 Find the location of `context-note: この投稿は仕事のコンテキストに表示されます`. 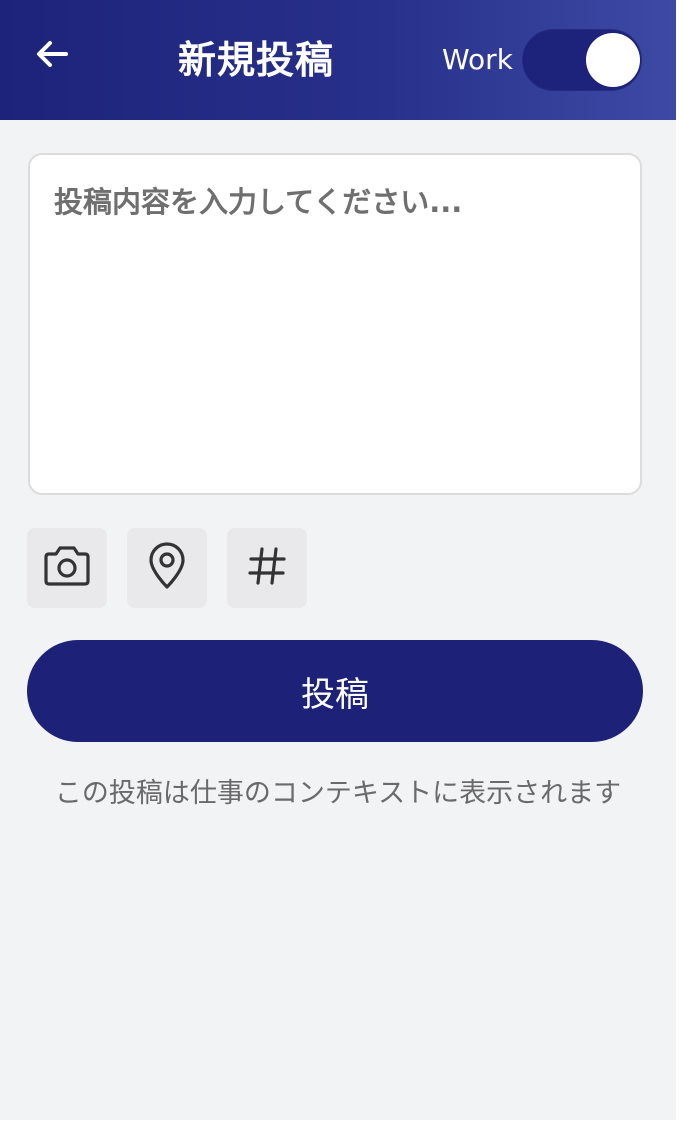

context-note: この投稿は仕事のコンテキストに表示されます is located at coordinates (338, 793).